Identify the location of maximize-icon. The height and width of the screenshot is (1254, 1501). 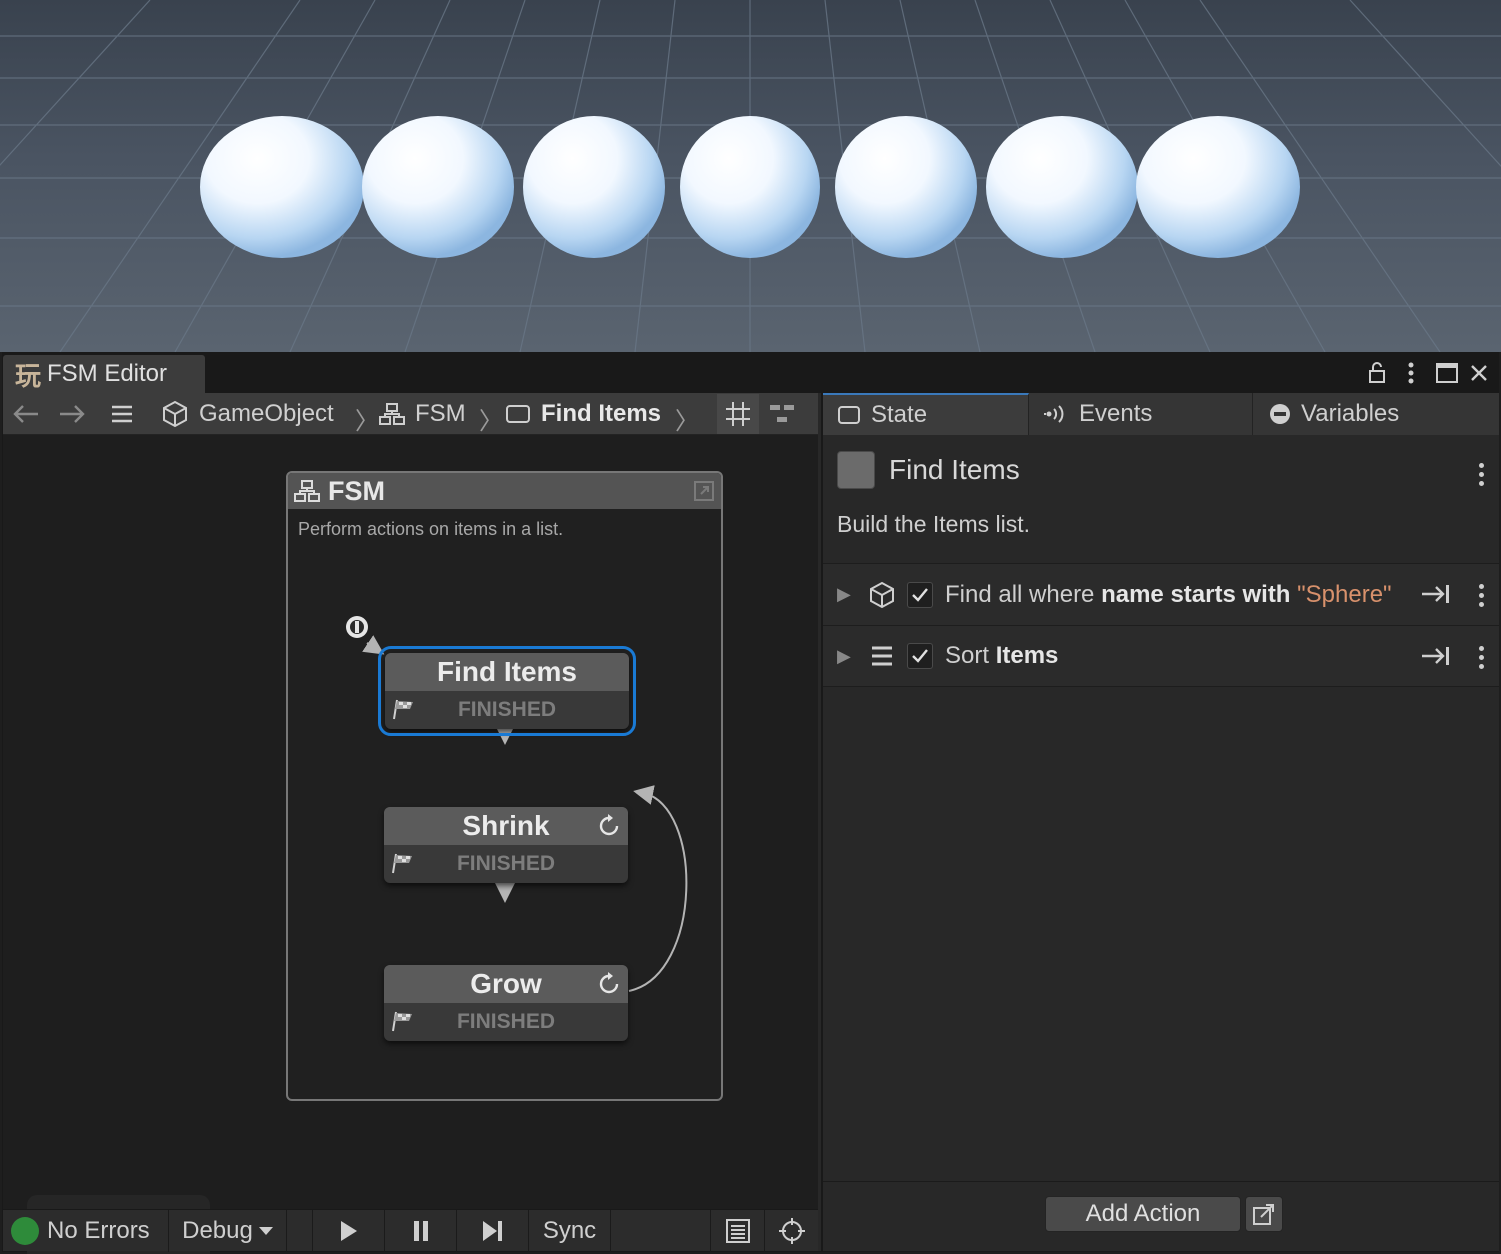
(1447, 373).